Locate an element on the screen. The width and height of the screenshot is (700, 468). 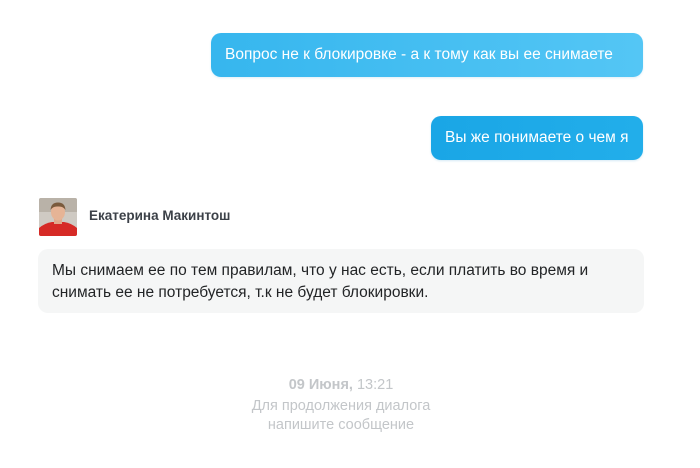
avatar is located at coordinates (58, 217).